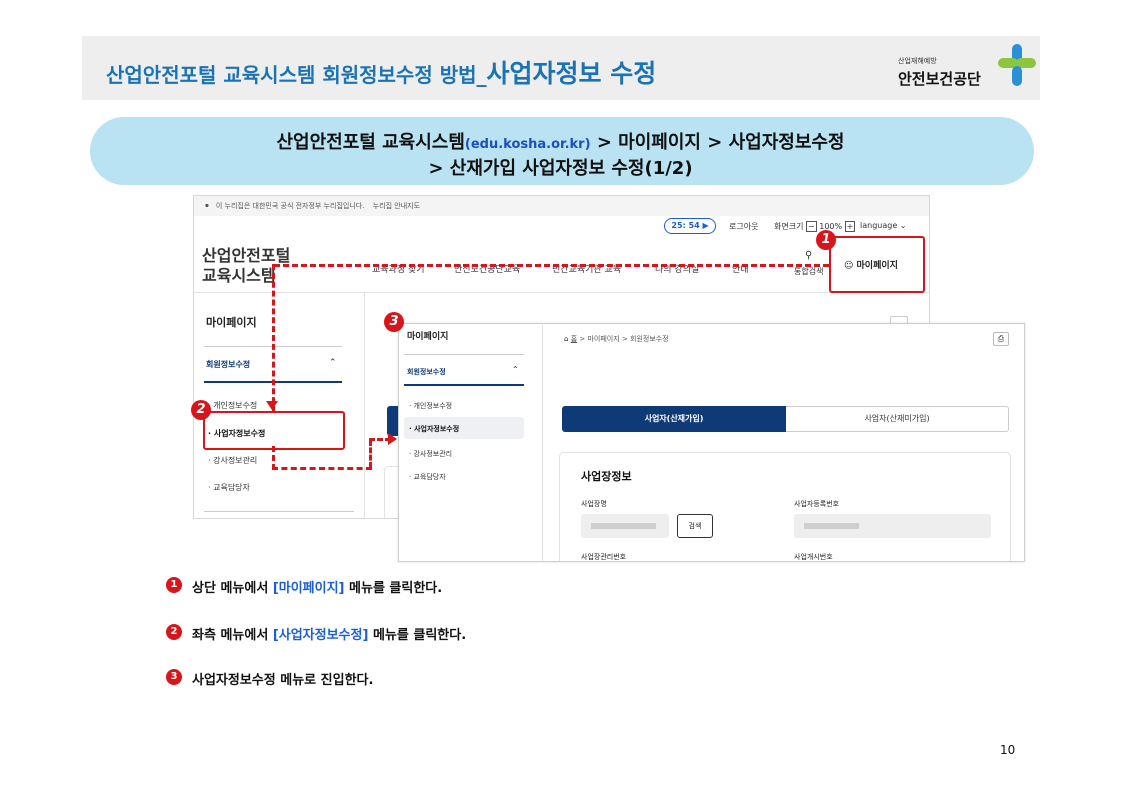 The image size is (1121, 793). Describe the element at coordinates (826, 240) in the screenshot. I see `badge-1: 1` at that location.